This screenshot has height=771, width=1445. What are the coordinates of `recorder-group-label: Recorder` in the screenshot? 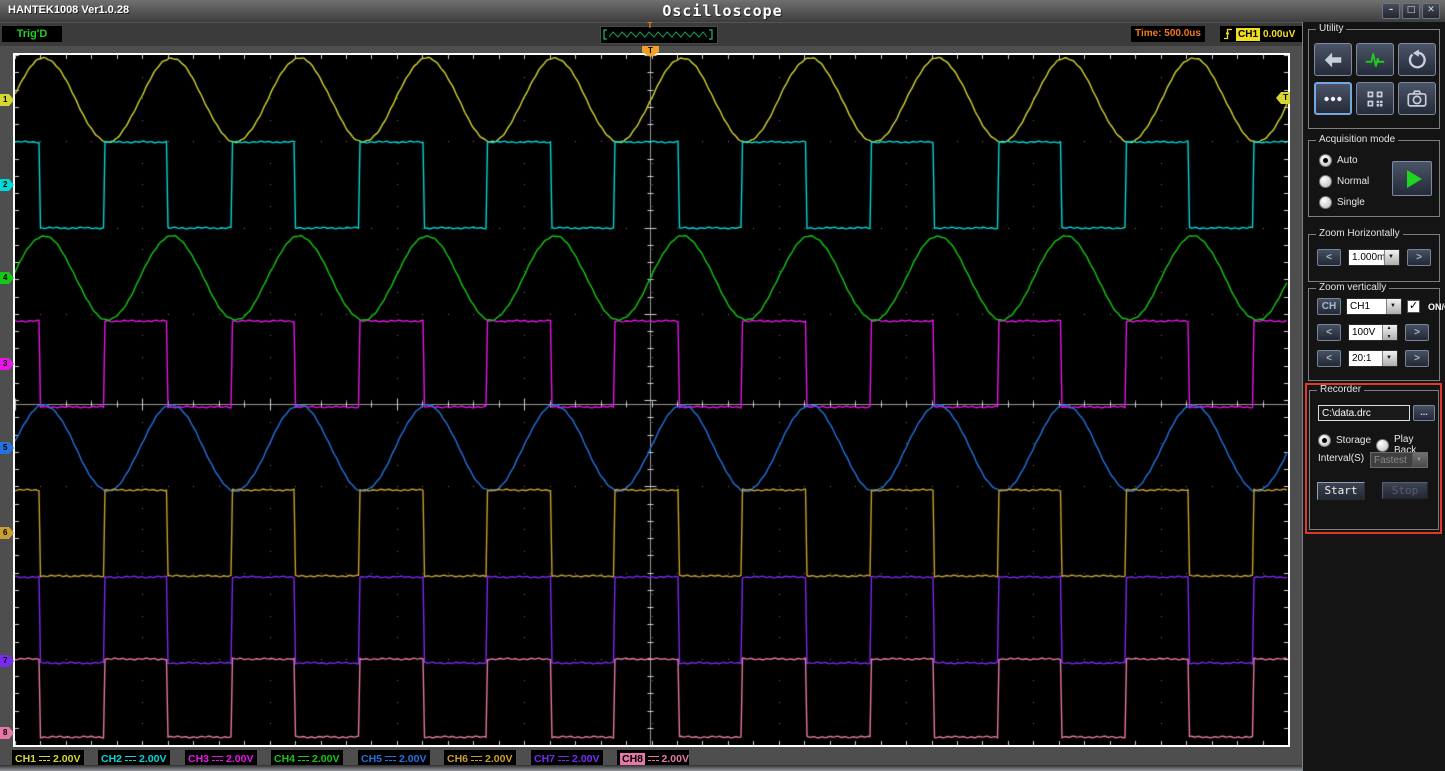 It's located at (1341, 389).